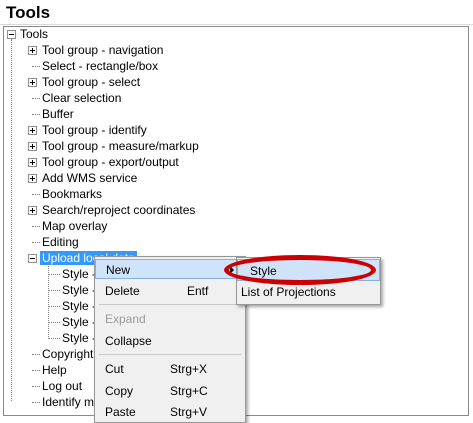 The height and width of the screenshot is (423, 473). I want to click on menu-item-delete-shortcut: Entf, so click(198, 291).